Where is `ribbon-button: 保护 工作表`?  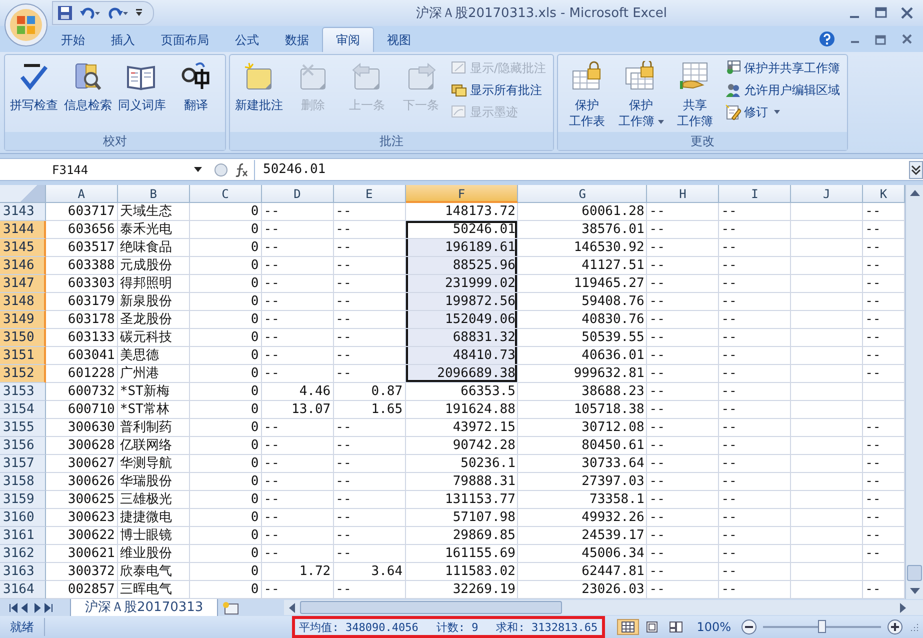
ribbon-button: 保护 工作表 is located at coordinates (587, 95).